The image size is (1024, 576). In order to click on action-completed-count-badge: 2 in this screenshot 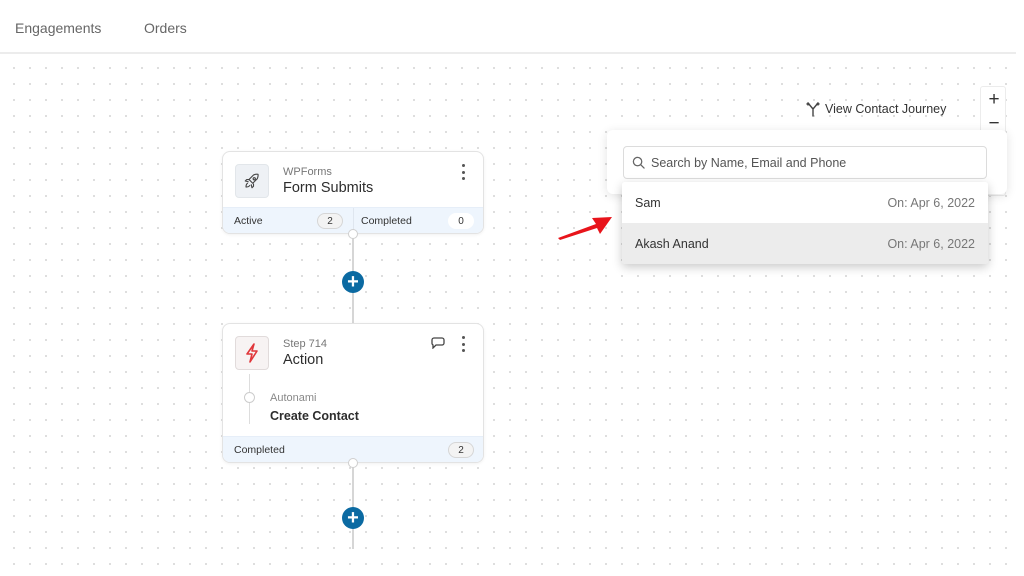, I will do `click(461, 450)`.